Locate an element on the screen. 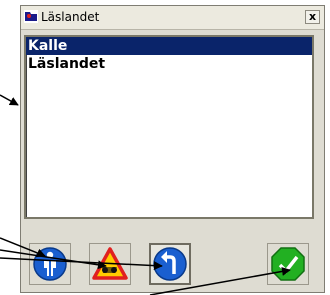  turn-back-arrow-icon is located at coordinates (170, 264).